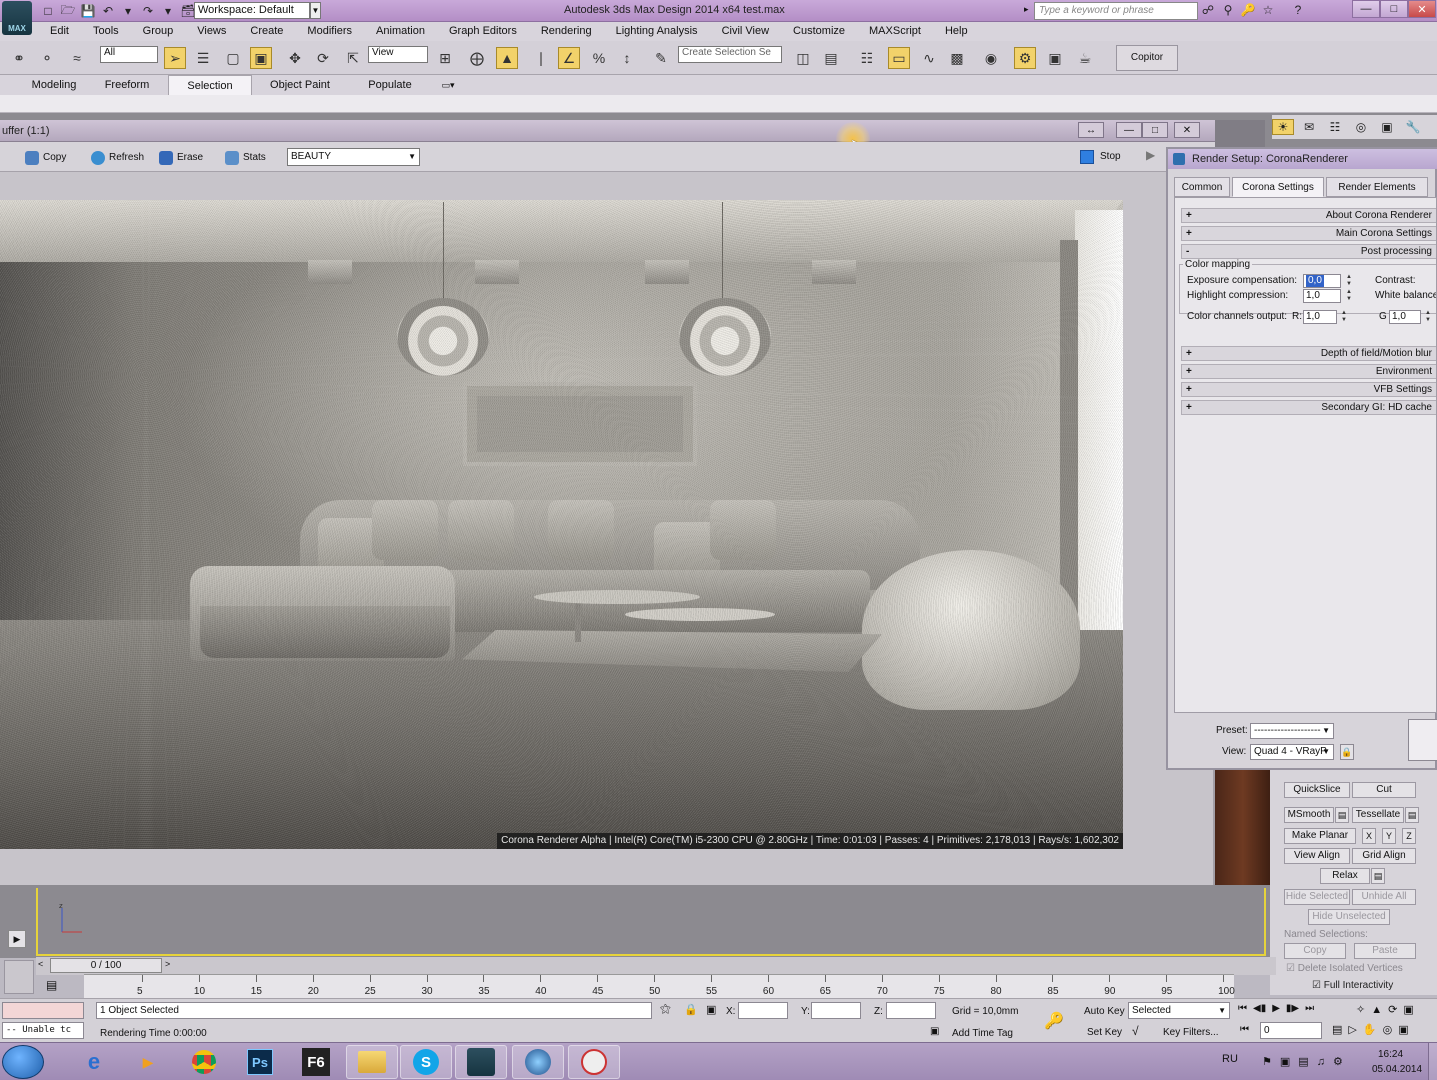 Image resolution: width=1437 pixels, height=1080 pixels. I want to click on cut-button: Cut, so click(1384, 790).